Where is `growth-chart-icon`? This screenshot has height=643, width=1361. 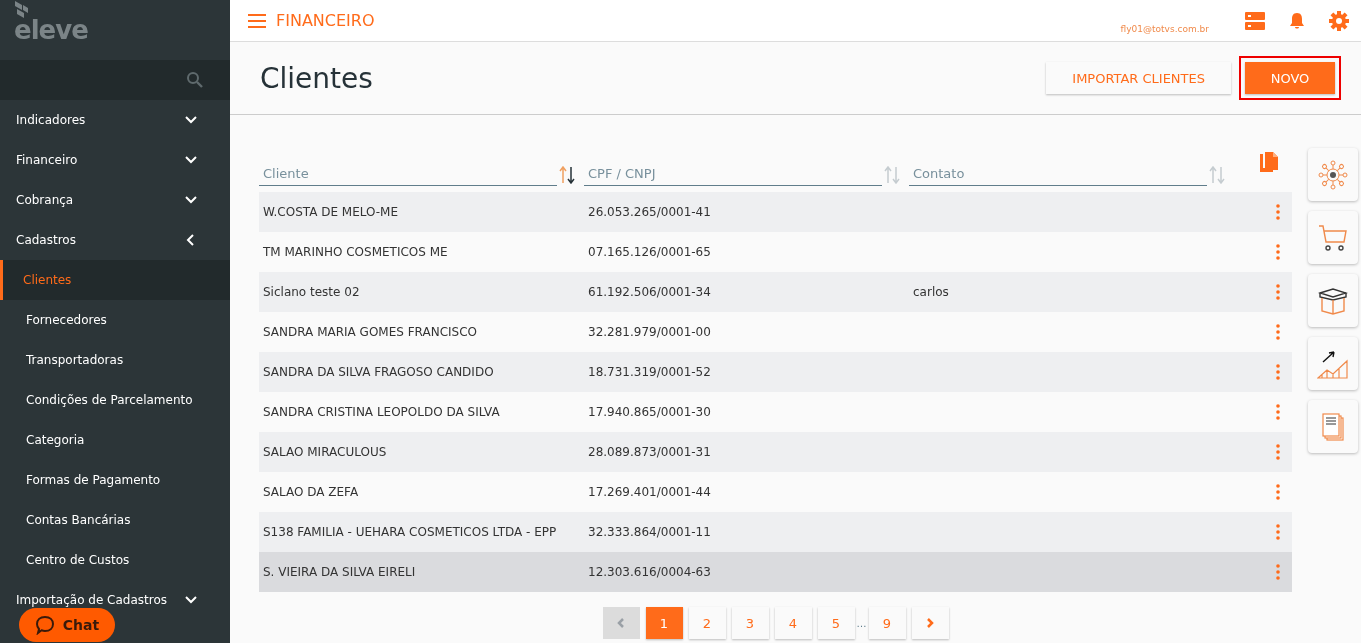
growth-chart-icon is located at coordinates (1333, 363).